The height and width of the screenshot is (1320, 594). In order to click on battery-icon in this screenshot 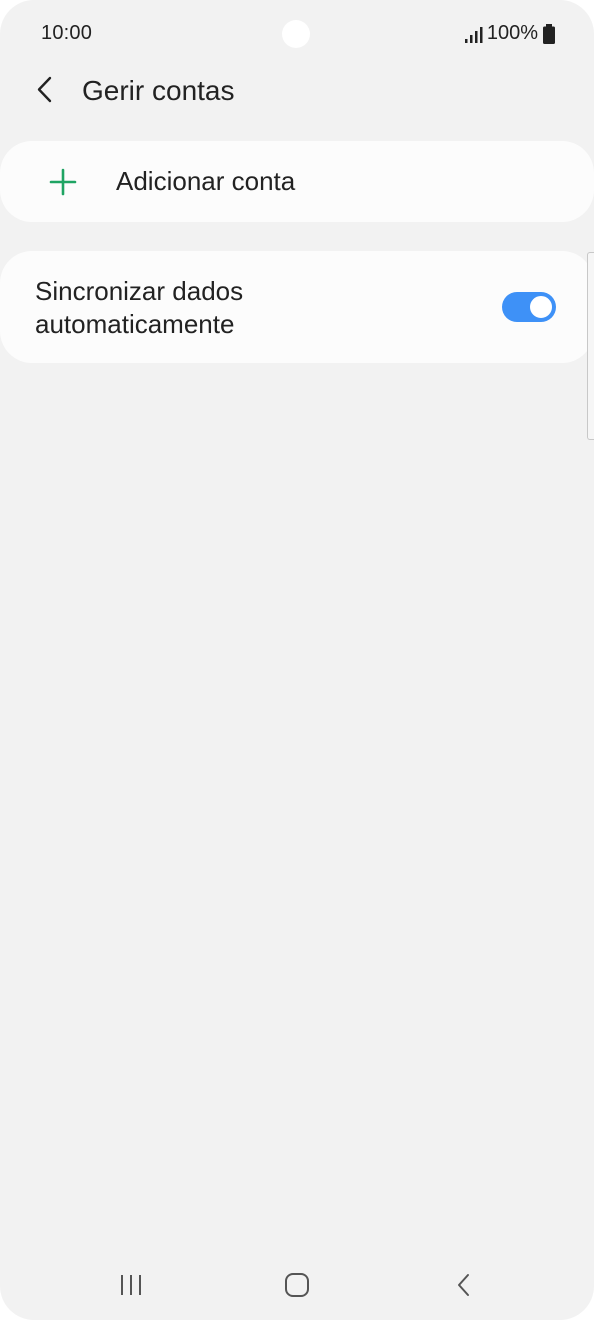, I will do `click(549, 33)`.